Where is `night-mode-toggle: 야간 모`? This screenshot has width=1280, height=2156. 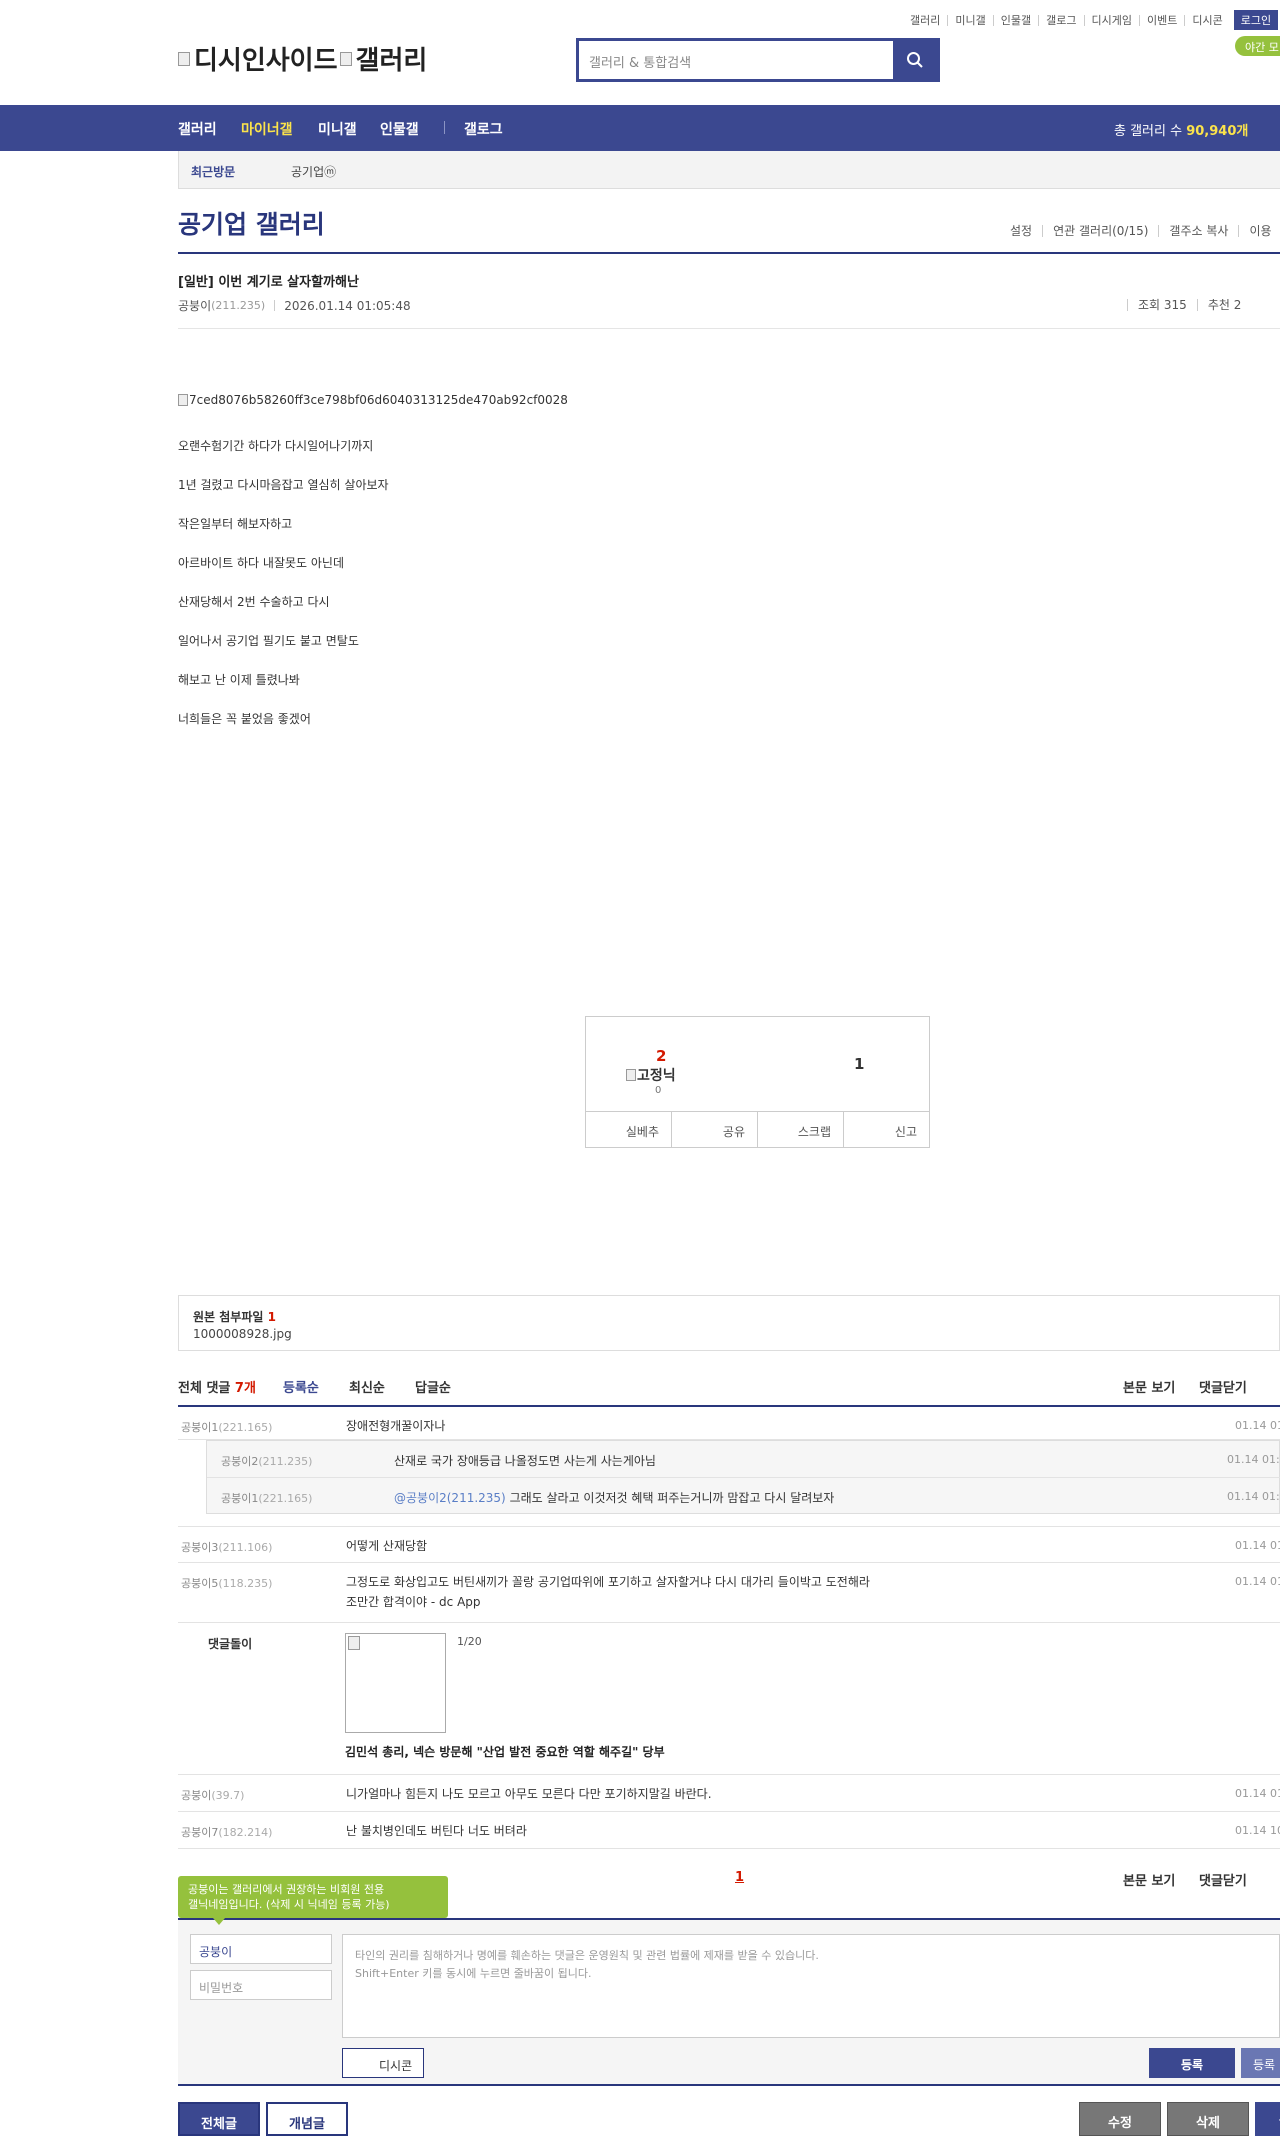
night-mode-toggle: 야간 모 is located at coordinates (1257, 46).